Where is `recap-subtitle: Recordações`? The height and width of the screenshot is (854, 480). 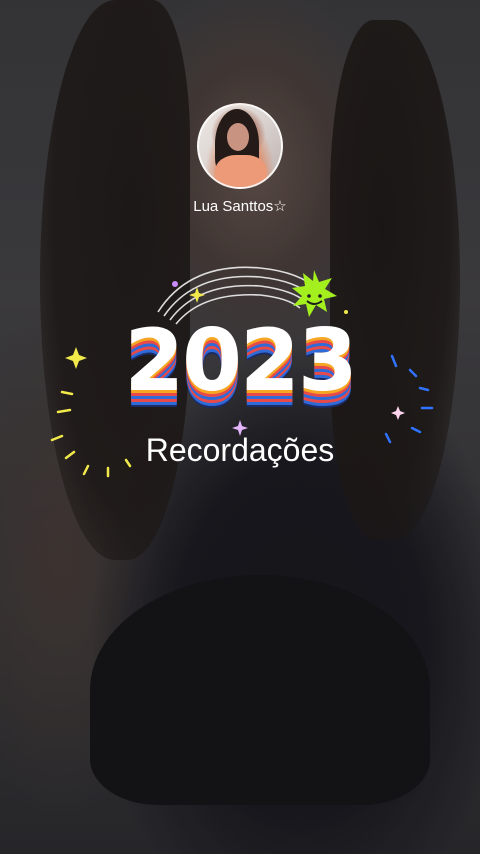
recap-subtitle: Recordações is located at coordinates (240, 450).